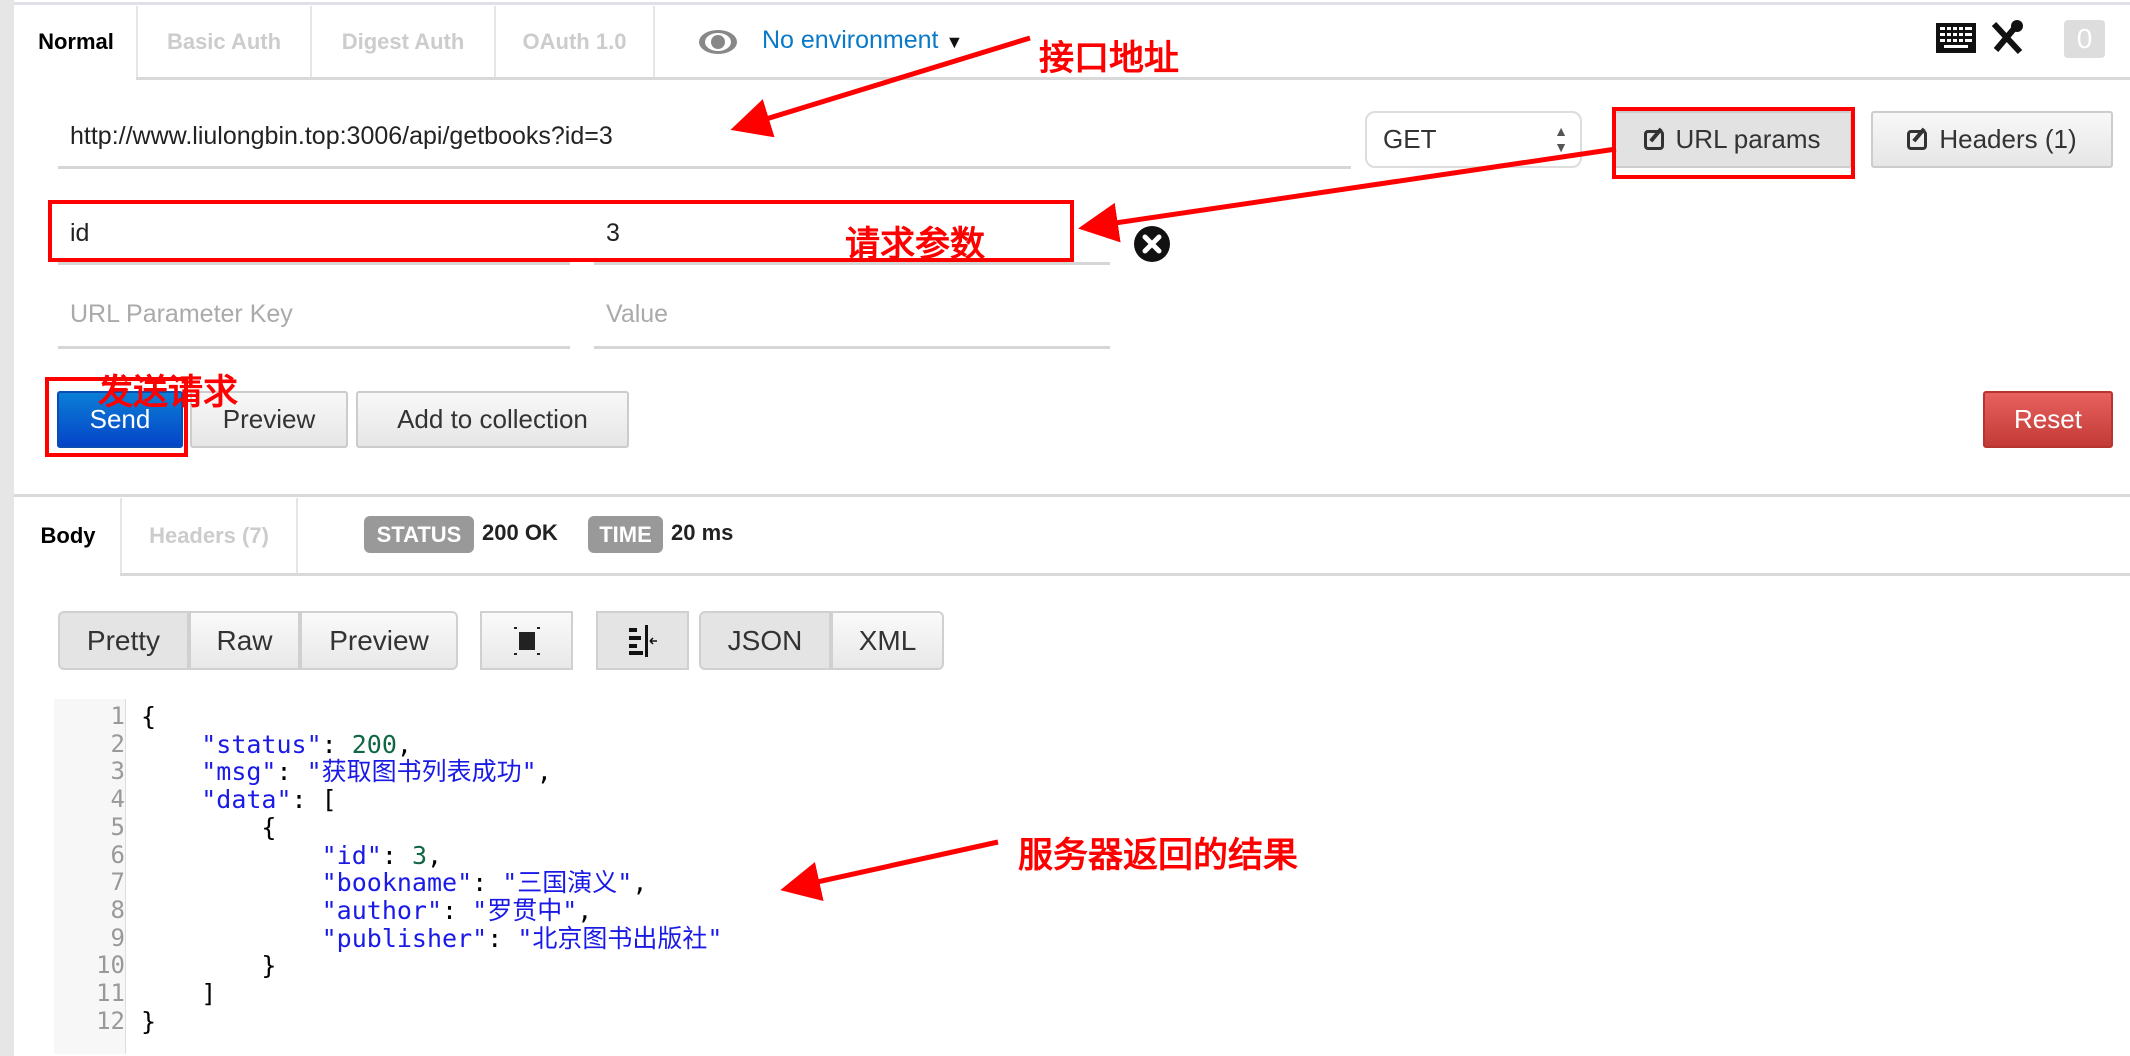 This screenshot has height=1056, width=2130. I want to click on line-number: 8, so click(117, 909).